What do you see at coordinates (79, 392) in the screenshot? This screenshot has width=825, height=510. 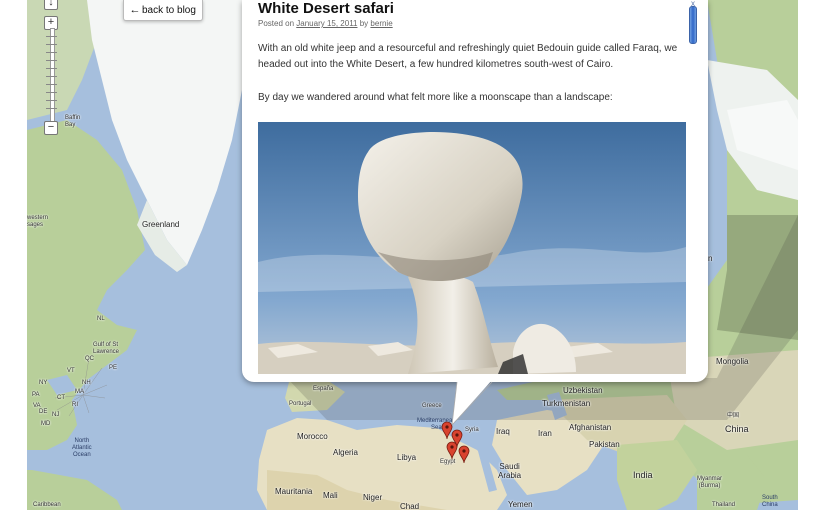 I see `label-ma: MA` at bounding box center [79, 392].